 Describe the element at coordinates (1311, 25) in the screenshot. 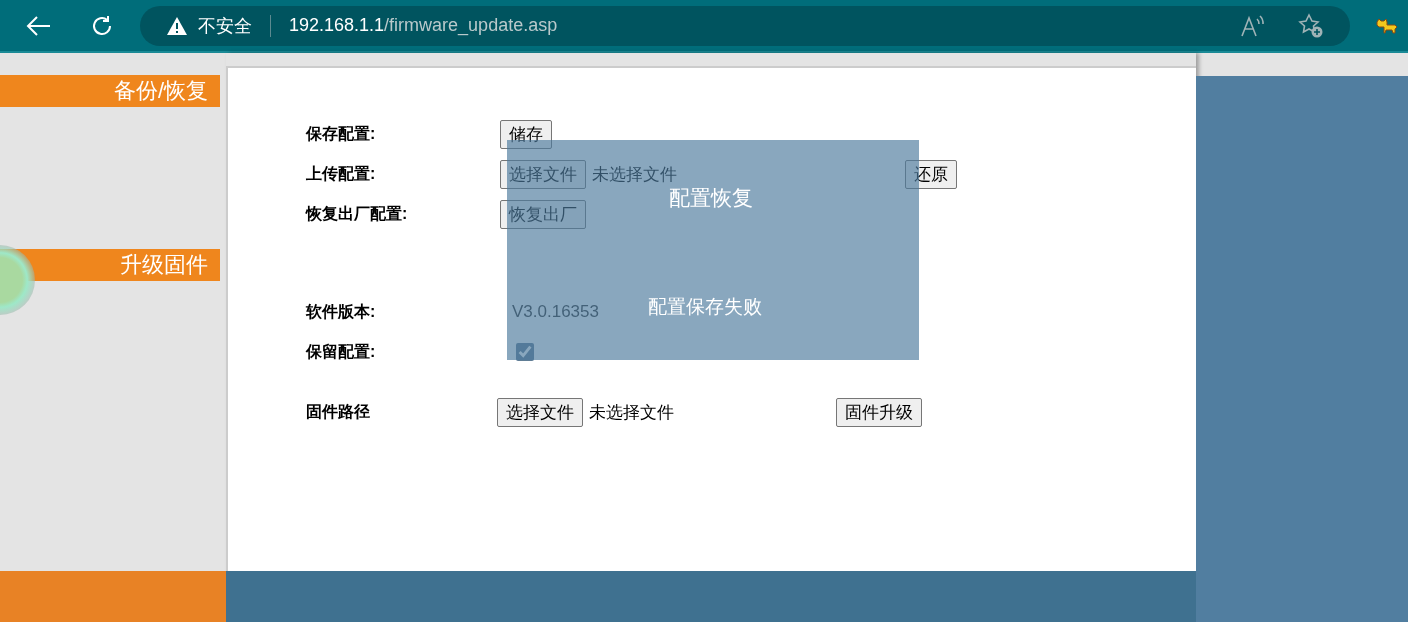

I see `favorite-add-icon` at that location.